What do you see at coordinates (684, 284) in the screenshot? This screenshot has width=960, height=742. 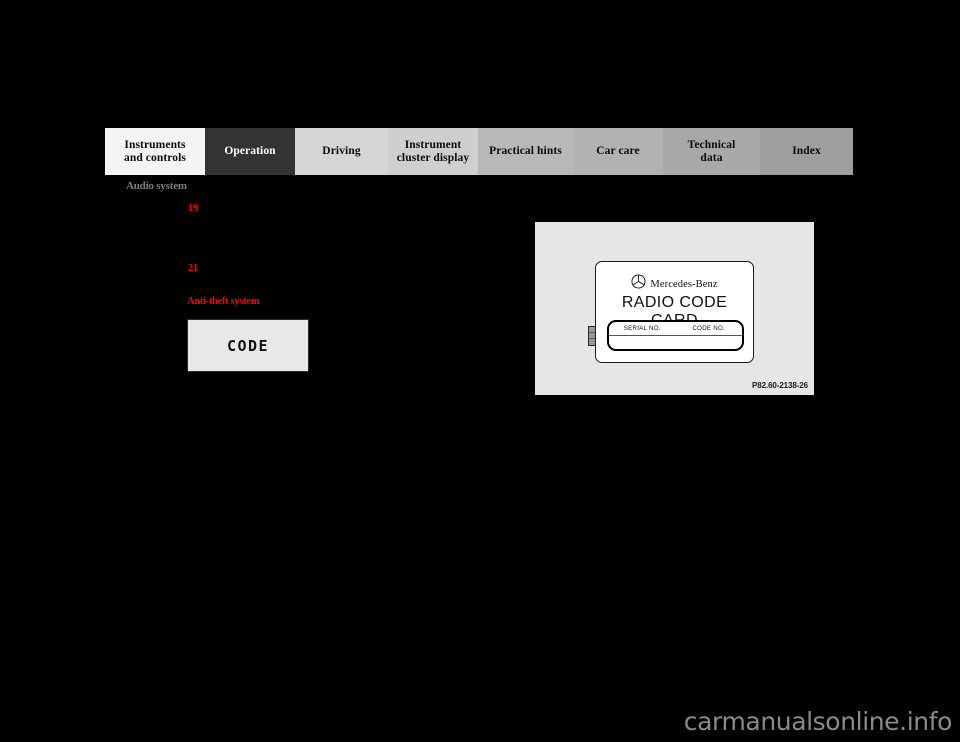 I see `brand-name: Mercedes-Benz` at bounding box center [684, 284].